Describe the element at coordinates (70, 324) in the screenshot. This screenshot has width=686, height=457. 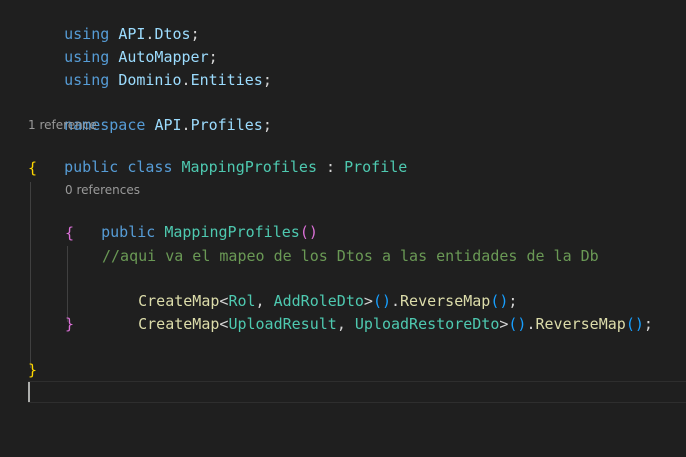
I see `constructor-close-brace: }` at that location.